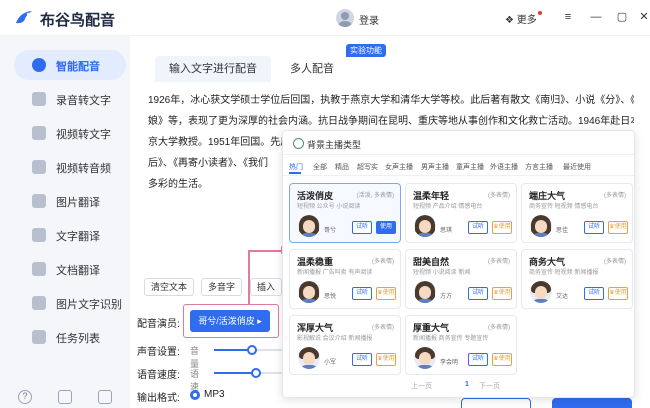  What do you see at coordinates (615, 196) in the screenshot?
I see `card-tag: (多表情)` at bounding box center [615, 196].